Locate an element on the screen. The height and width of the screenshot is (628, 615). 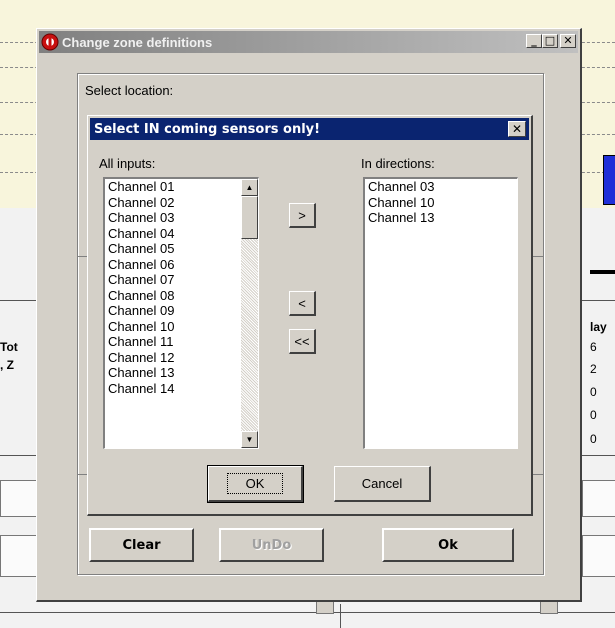
all-inputs-list-item: Channel 06 is located at coordinates (141, 265).